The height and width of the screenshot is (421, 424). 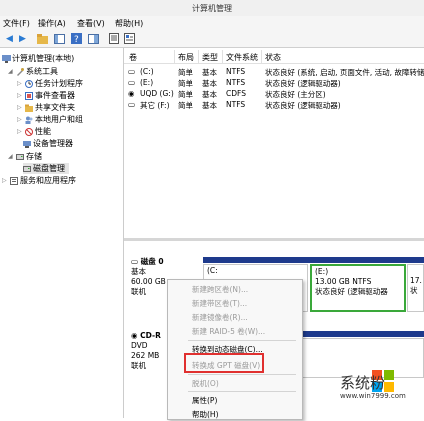 What do you see at coordinates (34, 131) in the screenshot?
I see `tree-item-performance: ▷ 性能` at bounding box center [34, 131].